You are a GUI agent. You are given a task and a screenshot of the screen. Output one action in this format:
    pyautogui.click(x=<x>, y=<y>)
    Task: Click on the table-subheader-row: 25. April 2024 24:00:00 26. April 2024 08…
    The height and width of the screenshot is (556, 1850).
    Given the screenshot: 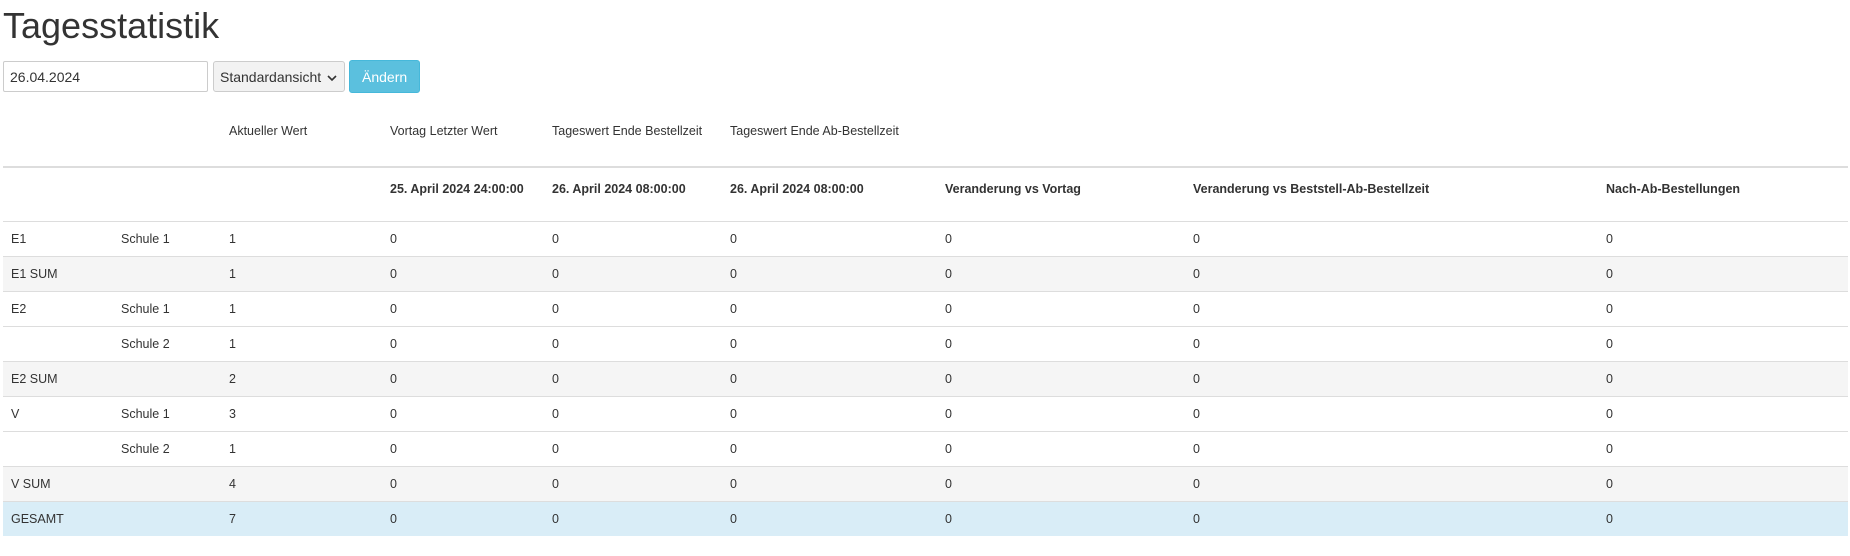 What is the action you would take?
    pyautogui.click(x=925, y=194)
    